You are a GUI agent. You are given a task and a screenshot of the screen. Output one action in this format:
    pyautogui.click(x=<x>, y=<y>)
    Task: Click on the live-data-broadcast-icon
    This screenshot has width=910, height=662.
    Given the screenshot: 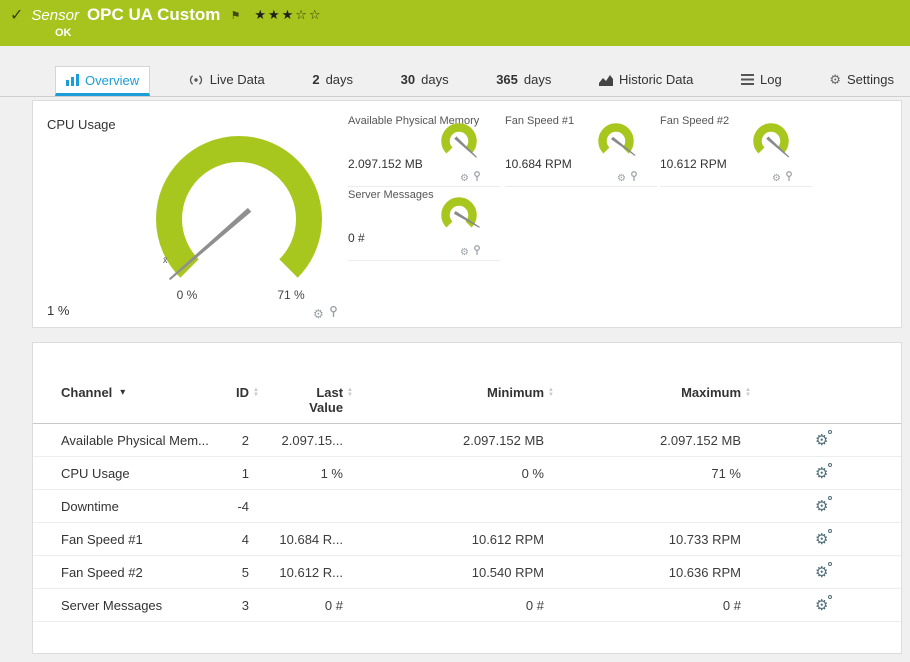 What is the action you would take?
    pyautogui.click(x=196, y=80)
    